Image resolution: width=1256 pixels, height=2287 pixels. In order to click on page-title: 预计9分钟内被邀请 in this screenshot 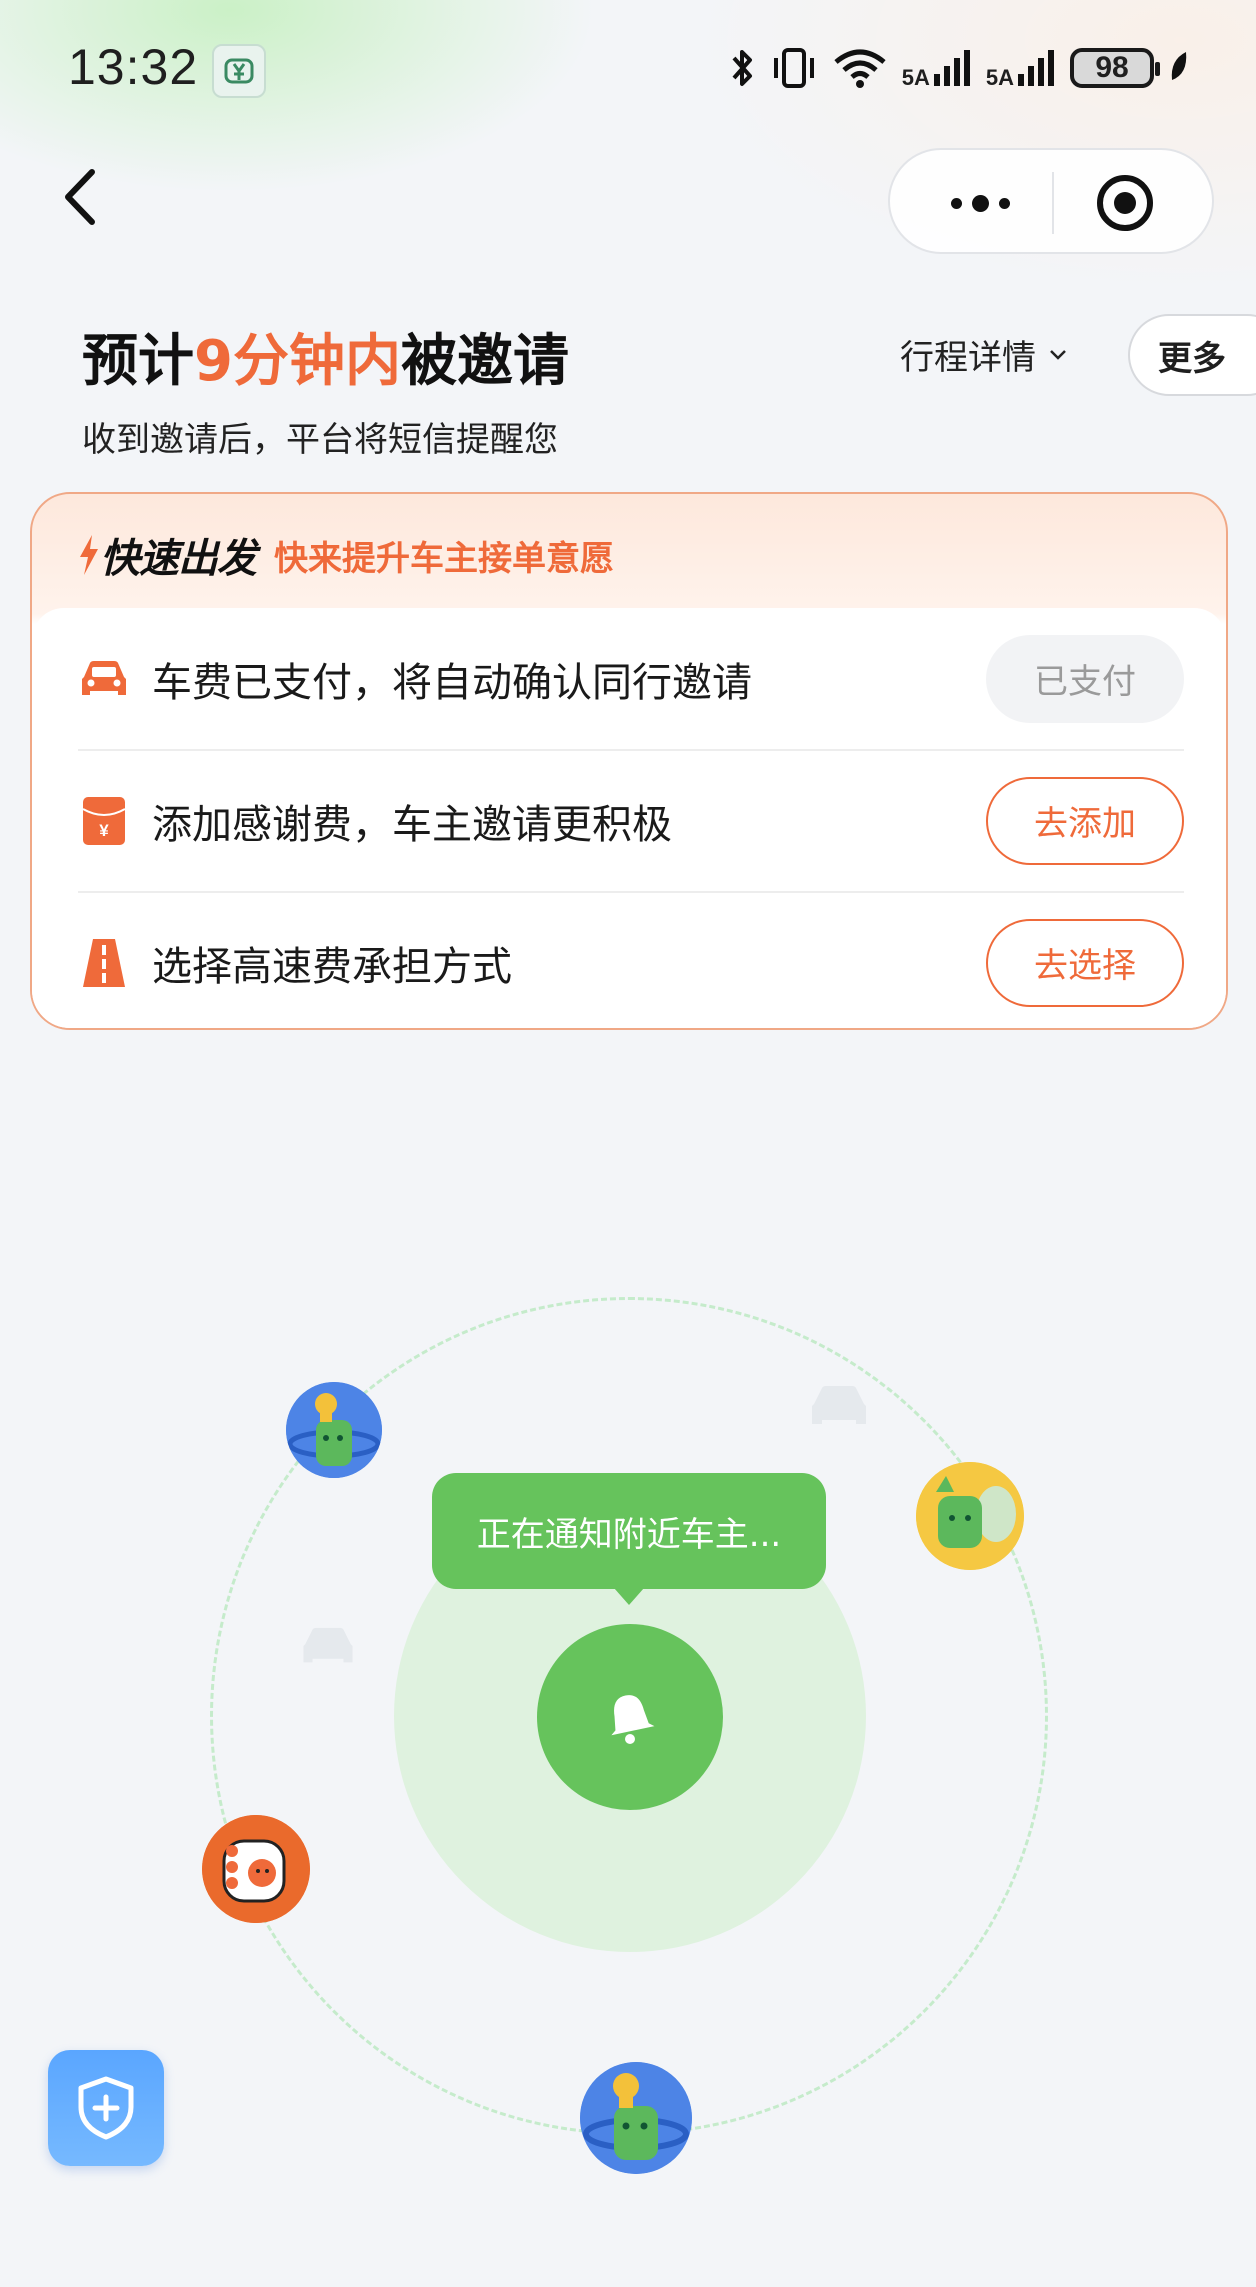, I will do `click(325, 356)`.